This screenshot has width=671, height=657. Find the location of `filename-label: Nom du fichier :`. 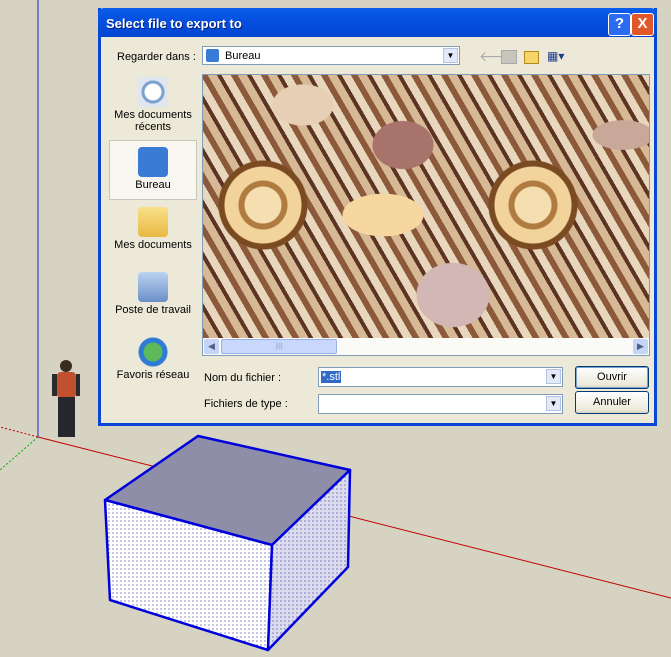

filename-label: Nom du fichier : is located at coordinates (243, 378).